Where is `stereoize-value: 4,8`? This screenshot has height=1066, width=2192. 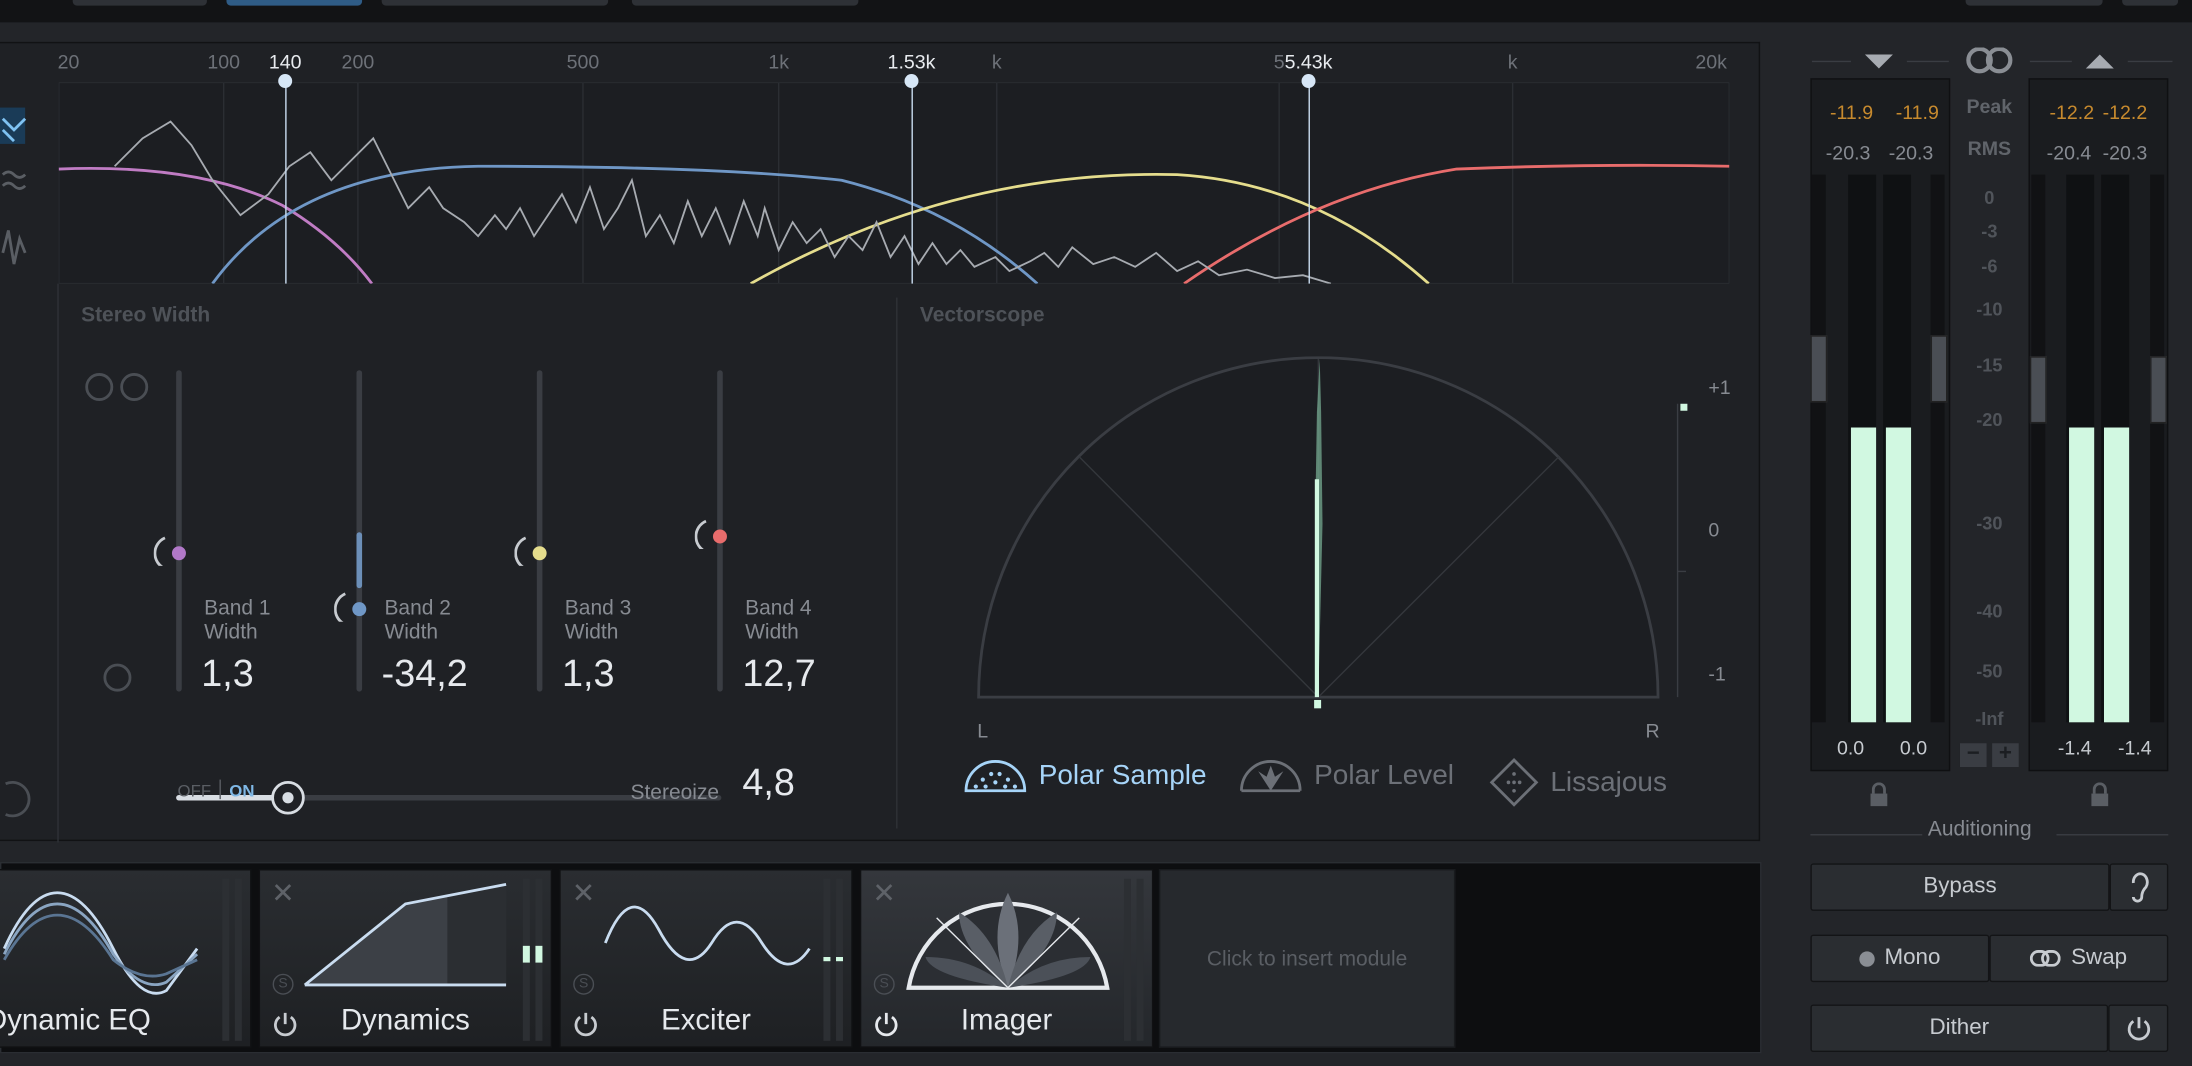 stereoize-value: 4,8 is located at coordinates (768, 782).